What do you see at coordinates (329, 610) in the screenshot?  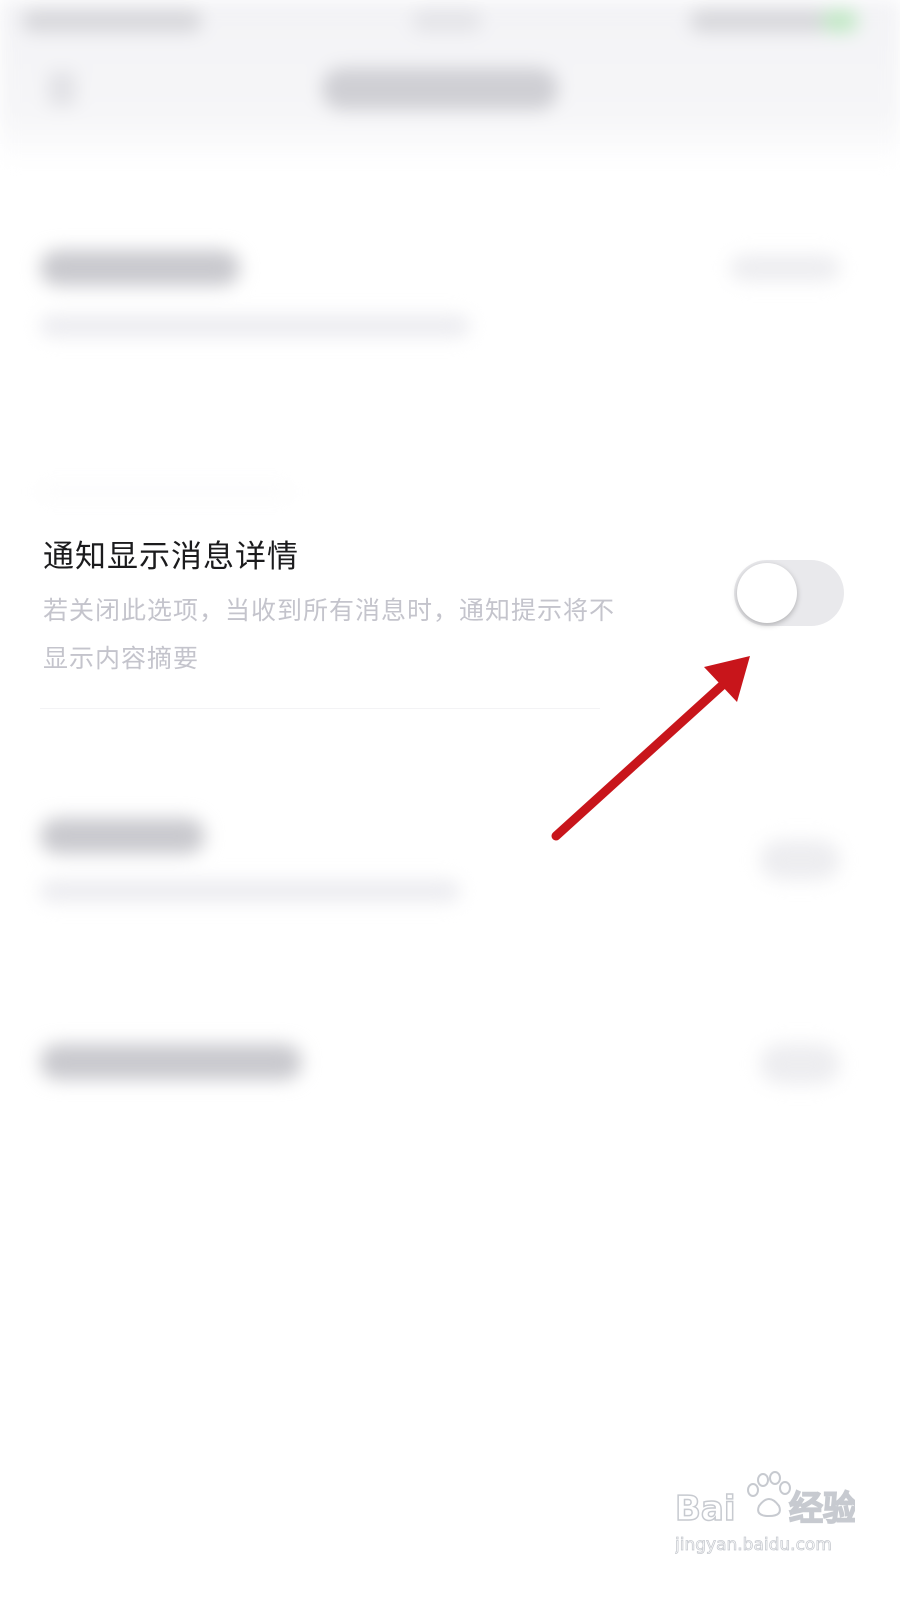 I see `setting-description-line: 若关闭此选项，当收到所有消息时，通知提示将不` at bounding box center [329, 610].